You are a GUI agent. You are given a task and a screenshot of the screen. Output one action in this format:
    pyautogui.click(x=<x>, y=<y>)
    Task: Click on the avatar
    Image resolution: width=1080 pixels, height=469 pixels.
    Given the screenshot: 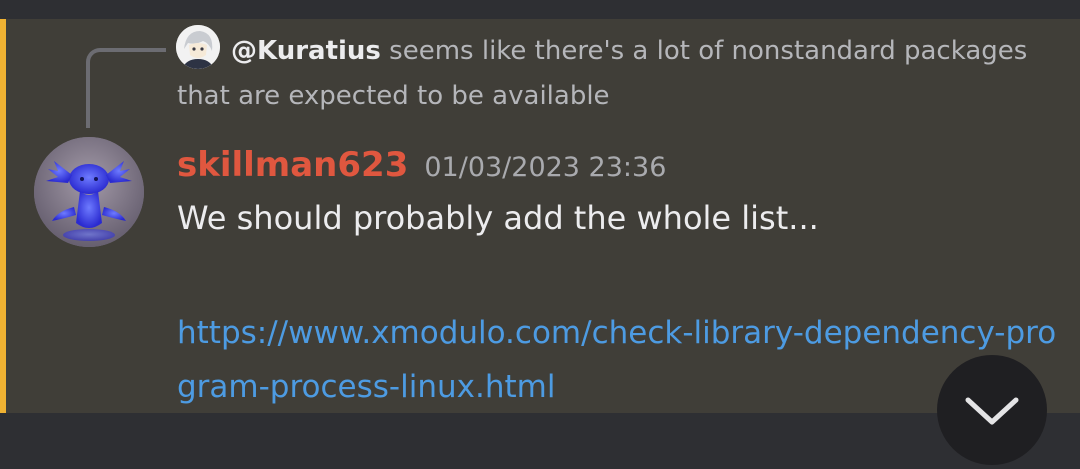 What is the action you would take?
    pyautogui.click(x=89, y=192)
    